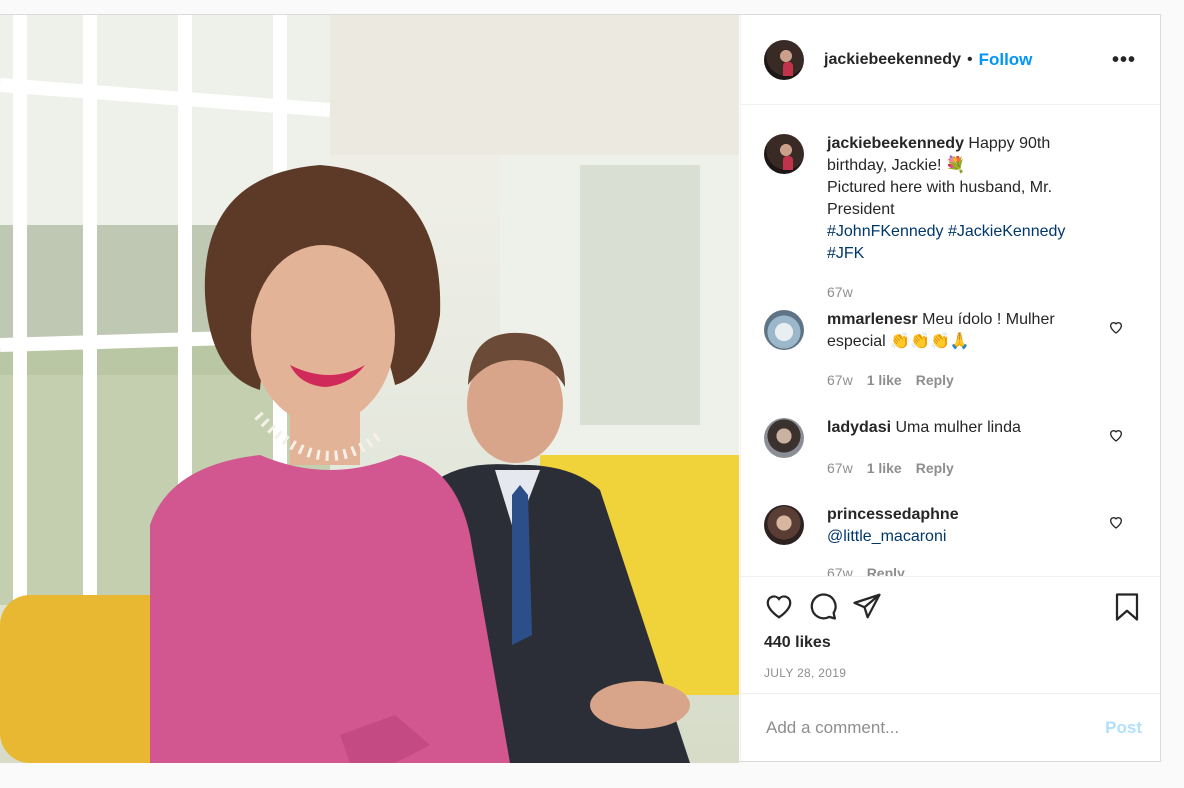 The height and width of the screenshot is (788, 1184). What do you see at coordinates (892, 60) in the screenshot?
I see `author-username: jackiebeekennedy` at bounding box center [892, 60].